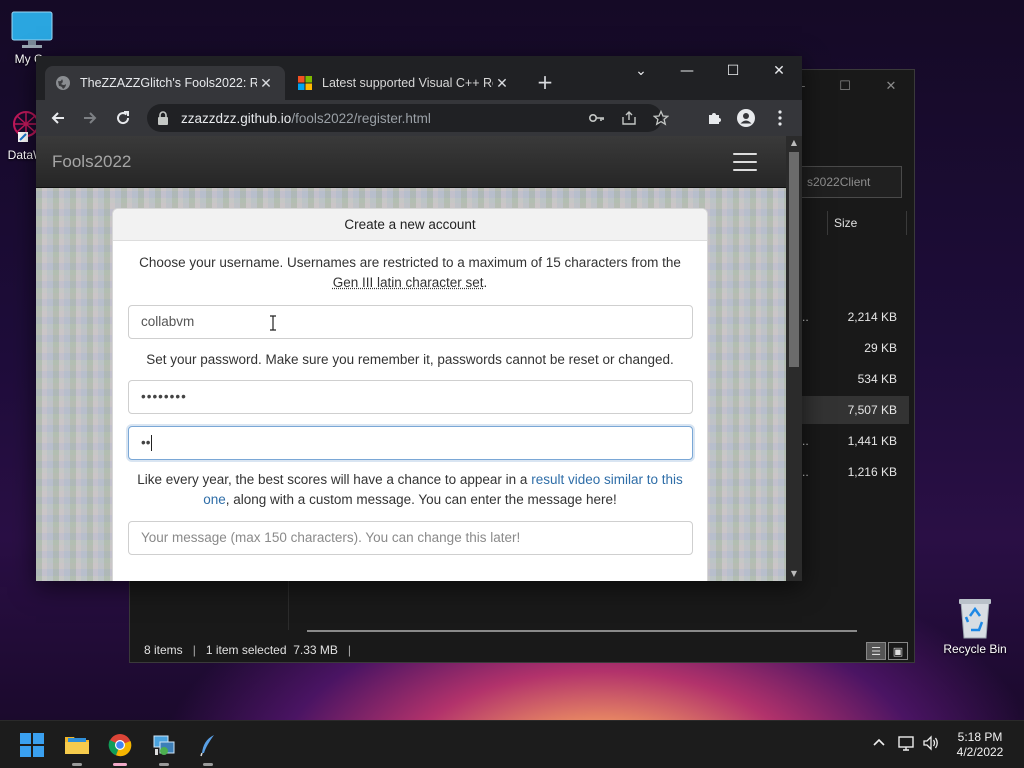 The image size is (1024, 768). What do you see at coordinates (512, 744) in the screenshot?
I see `taskbar: 5:18 PM 4/2/2022` at bounding box center [512, 744].